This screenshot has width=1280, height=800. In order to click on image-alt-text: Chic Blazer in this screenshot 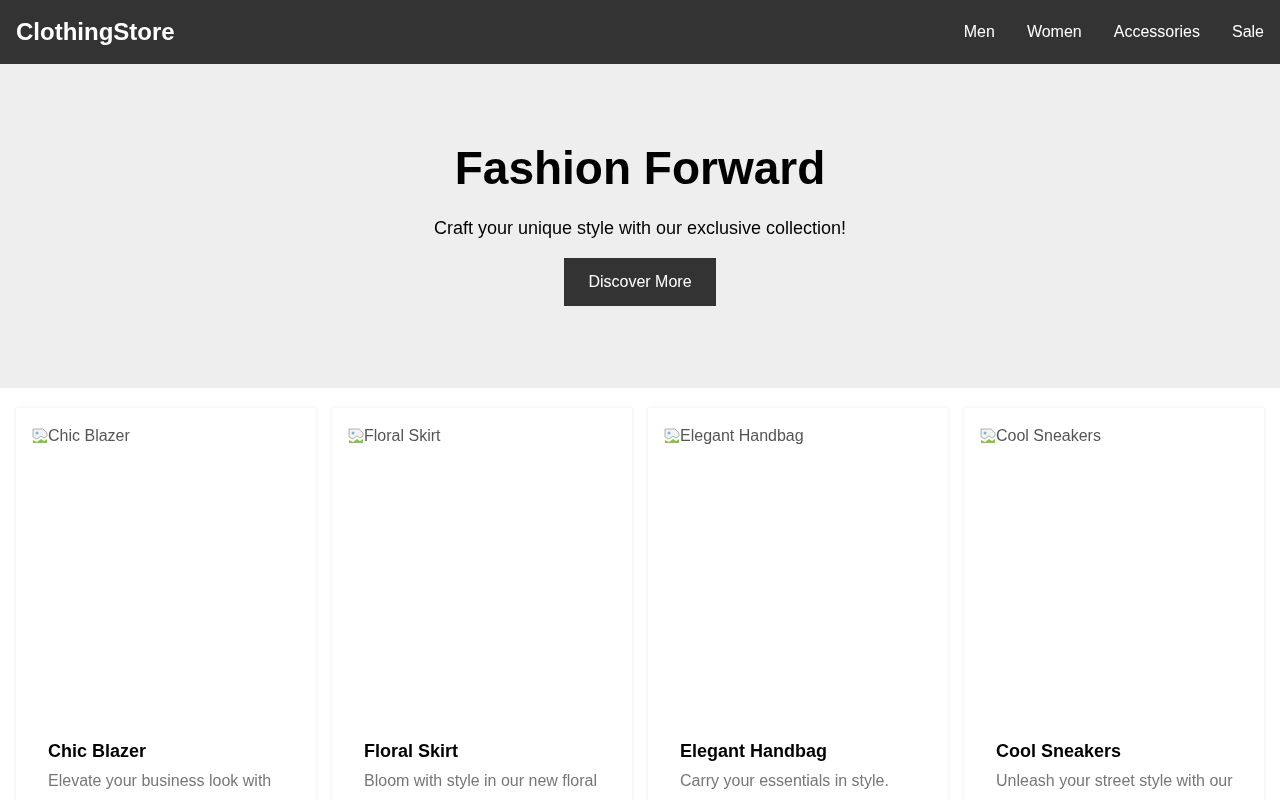, I will do `click(89, 436)`.